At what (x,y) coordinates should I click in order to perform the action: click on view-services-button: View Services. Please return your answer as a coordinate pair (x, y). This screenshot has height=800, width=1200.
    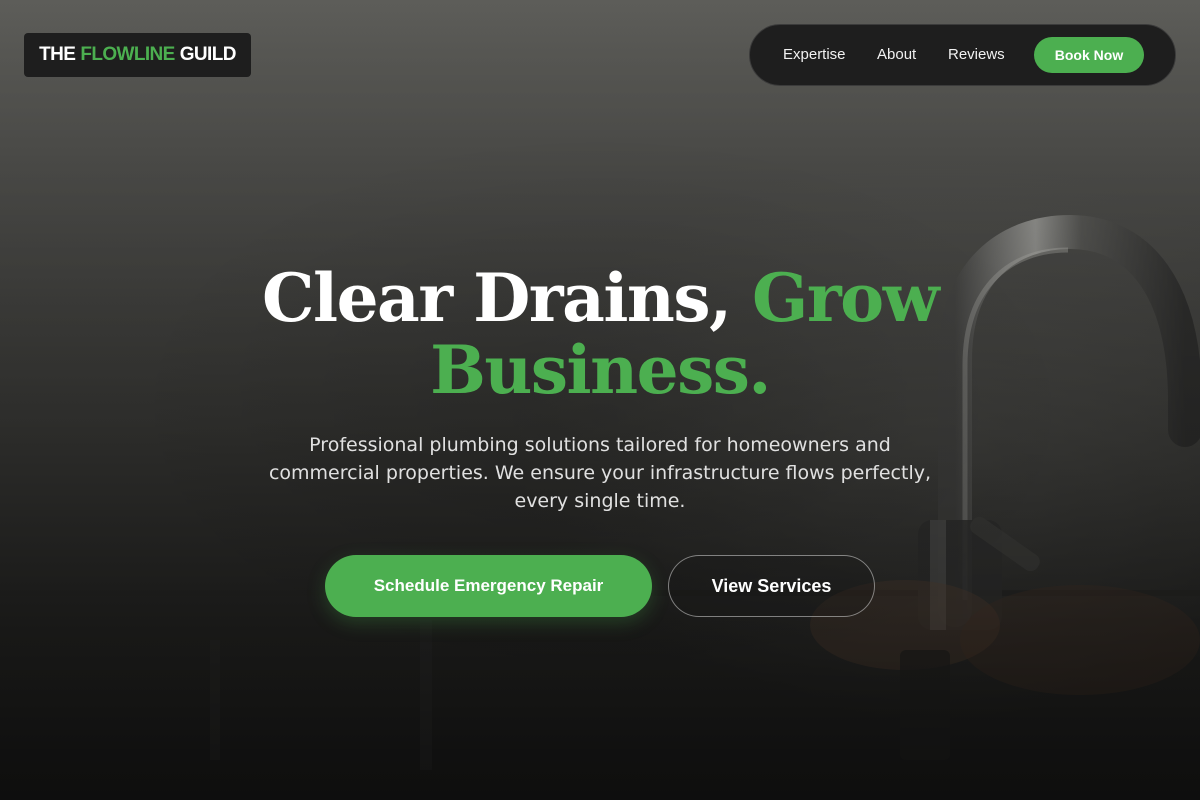
    Looking at the image, I should click on (771, 586).